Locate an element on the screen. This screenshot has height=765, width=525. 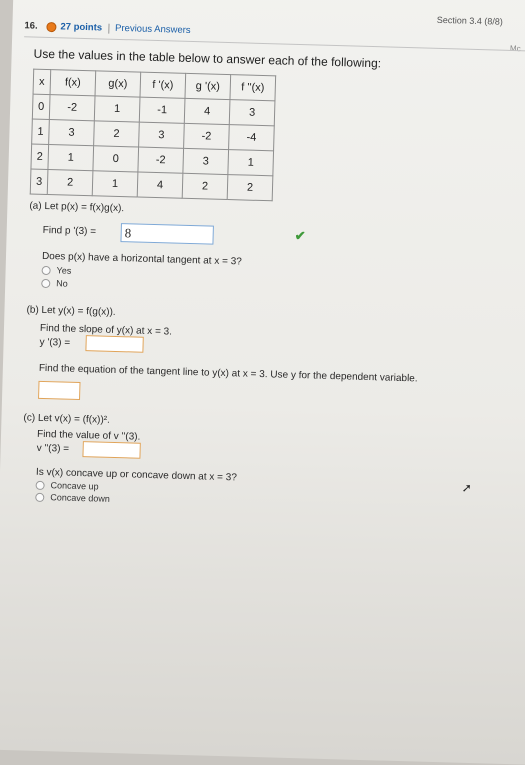
table-header-cell: g '(x) is located at coordinates (207, 86).